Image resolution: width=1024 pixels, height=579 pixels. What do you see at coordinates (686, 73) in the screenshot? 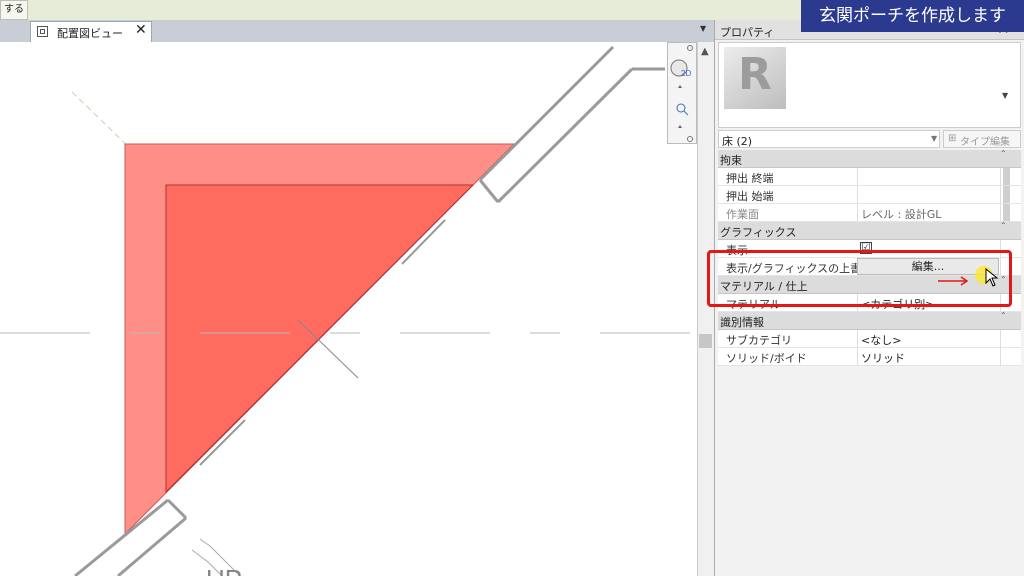
I see `view-2d-icon: 2D` at bounding box center [686, 73].